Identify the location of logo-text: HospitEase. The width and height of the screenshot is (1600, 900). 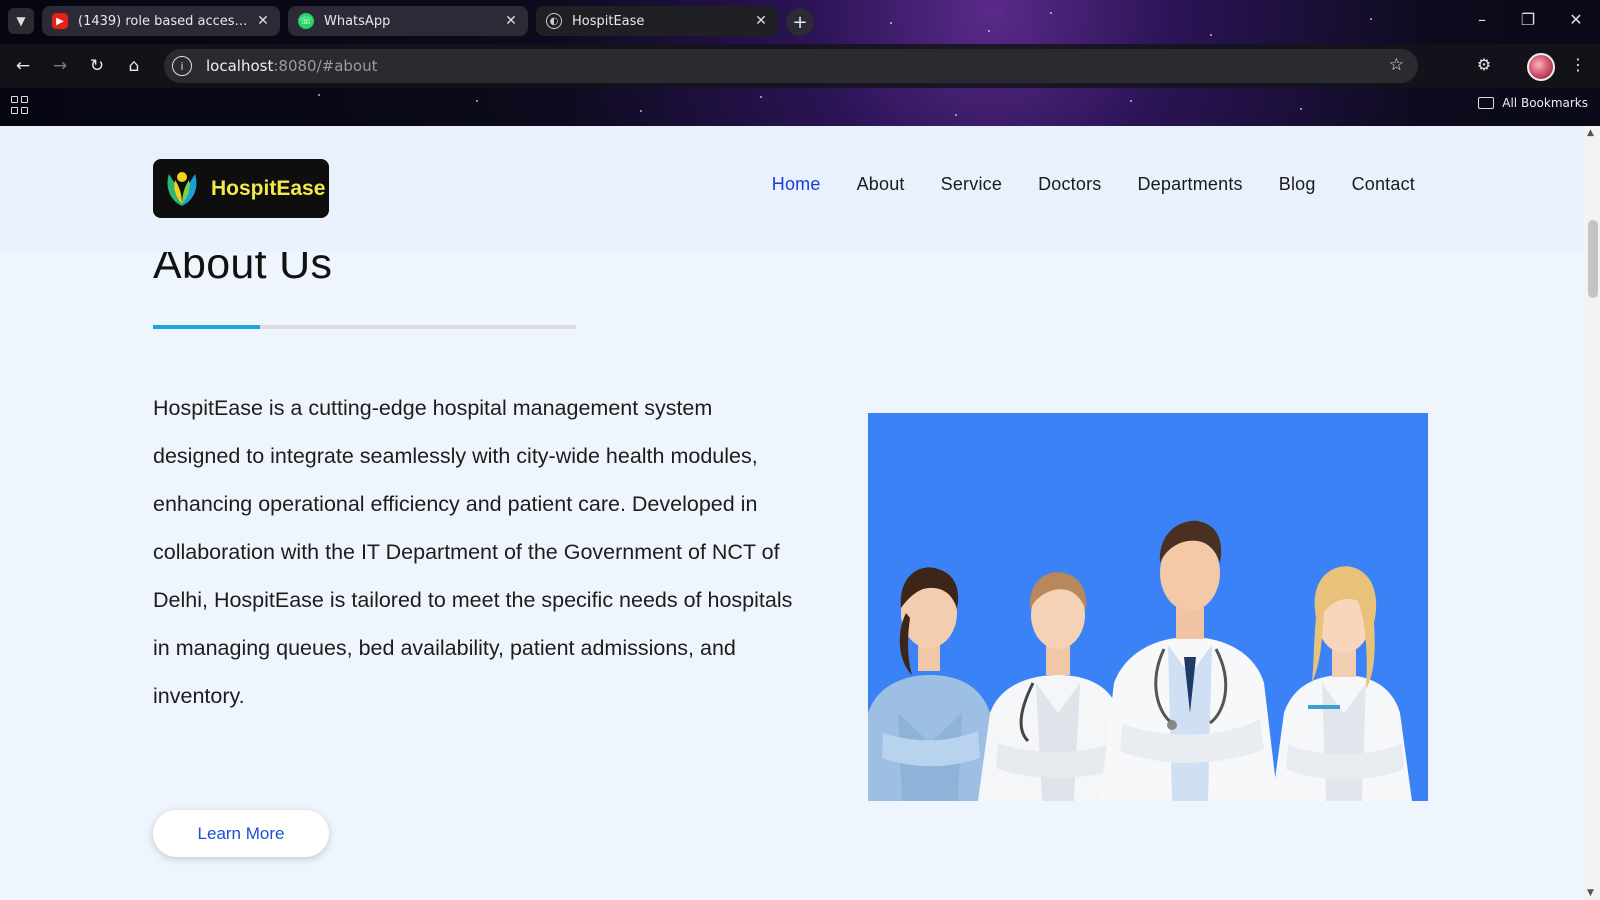
(268, 188).